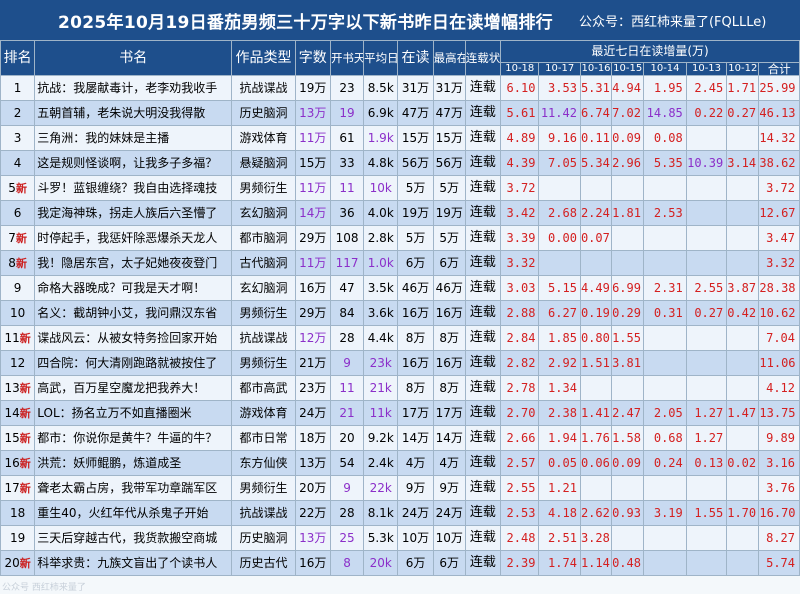 This screenshot has width=800, height=594. Describe the element at coordinates (520, 538) in the screenshot. I see `daily-increase: 2.48` at that location.